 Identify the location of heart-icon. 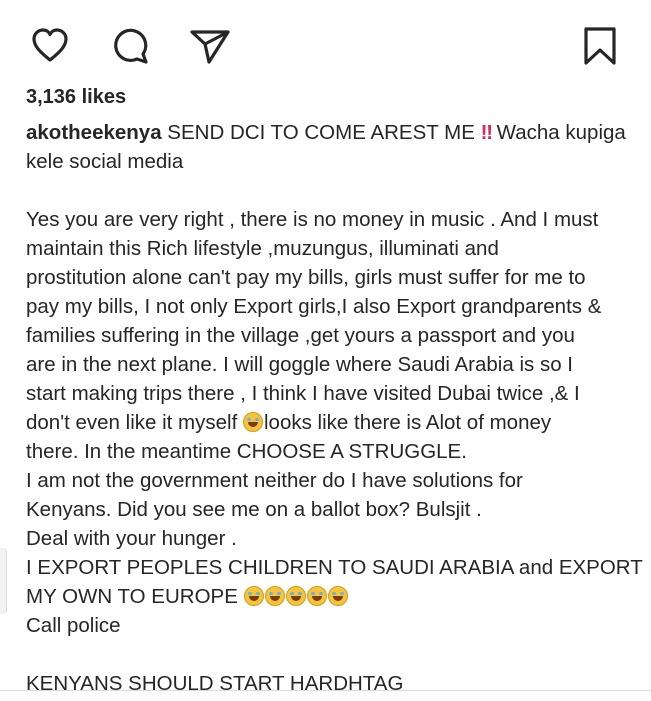
(50, 46).